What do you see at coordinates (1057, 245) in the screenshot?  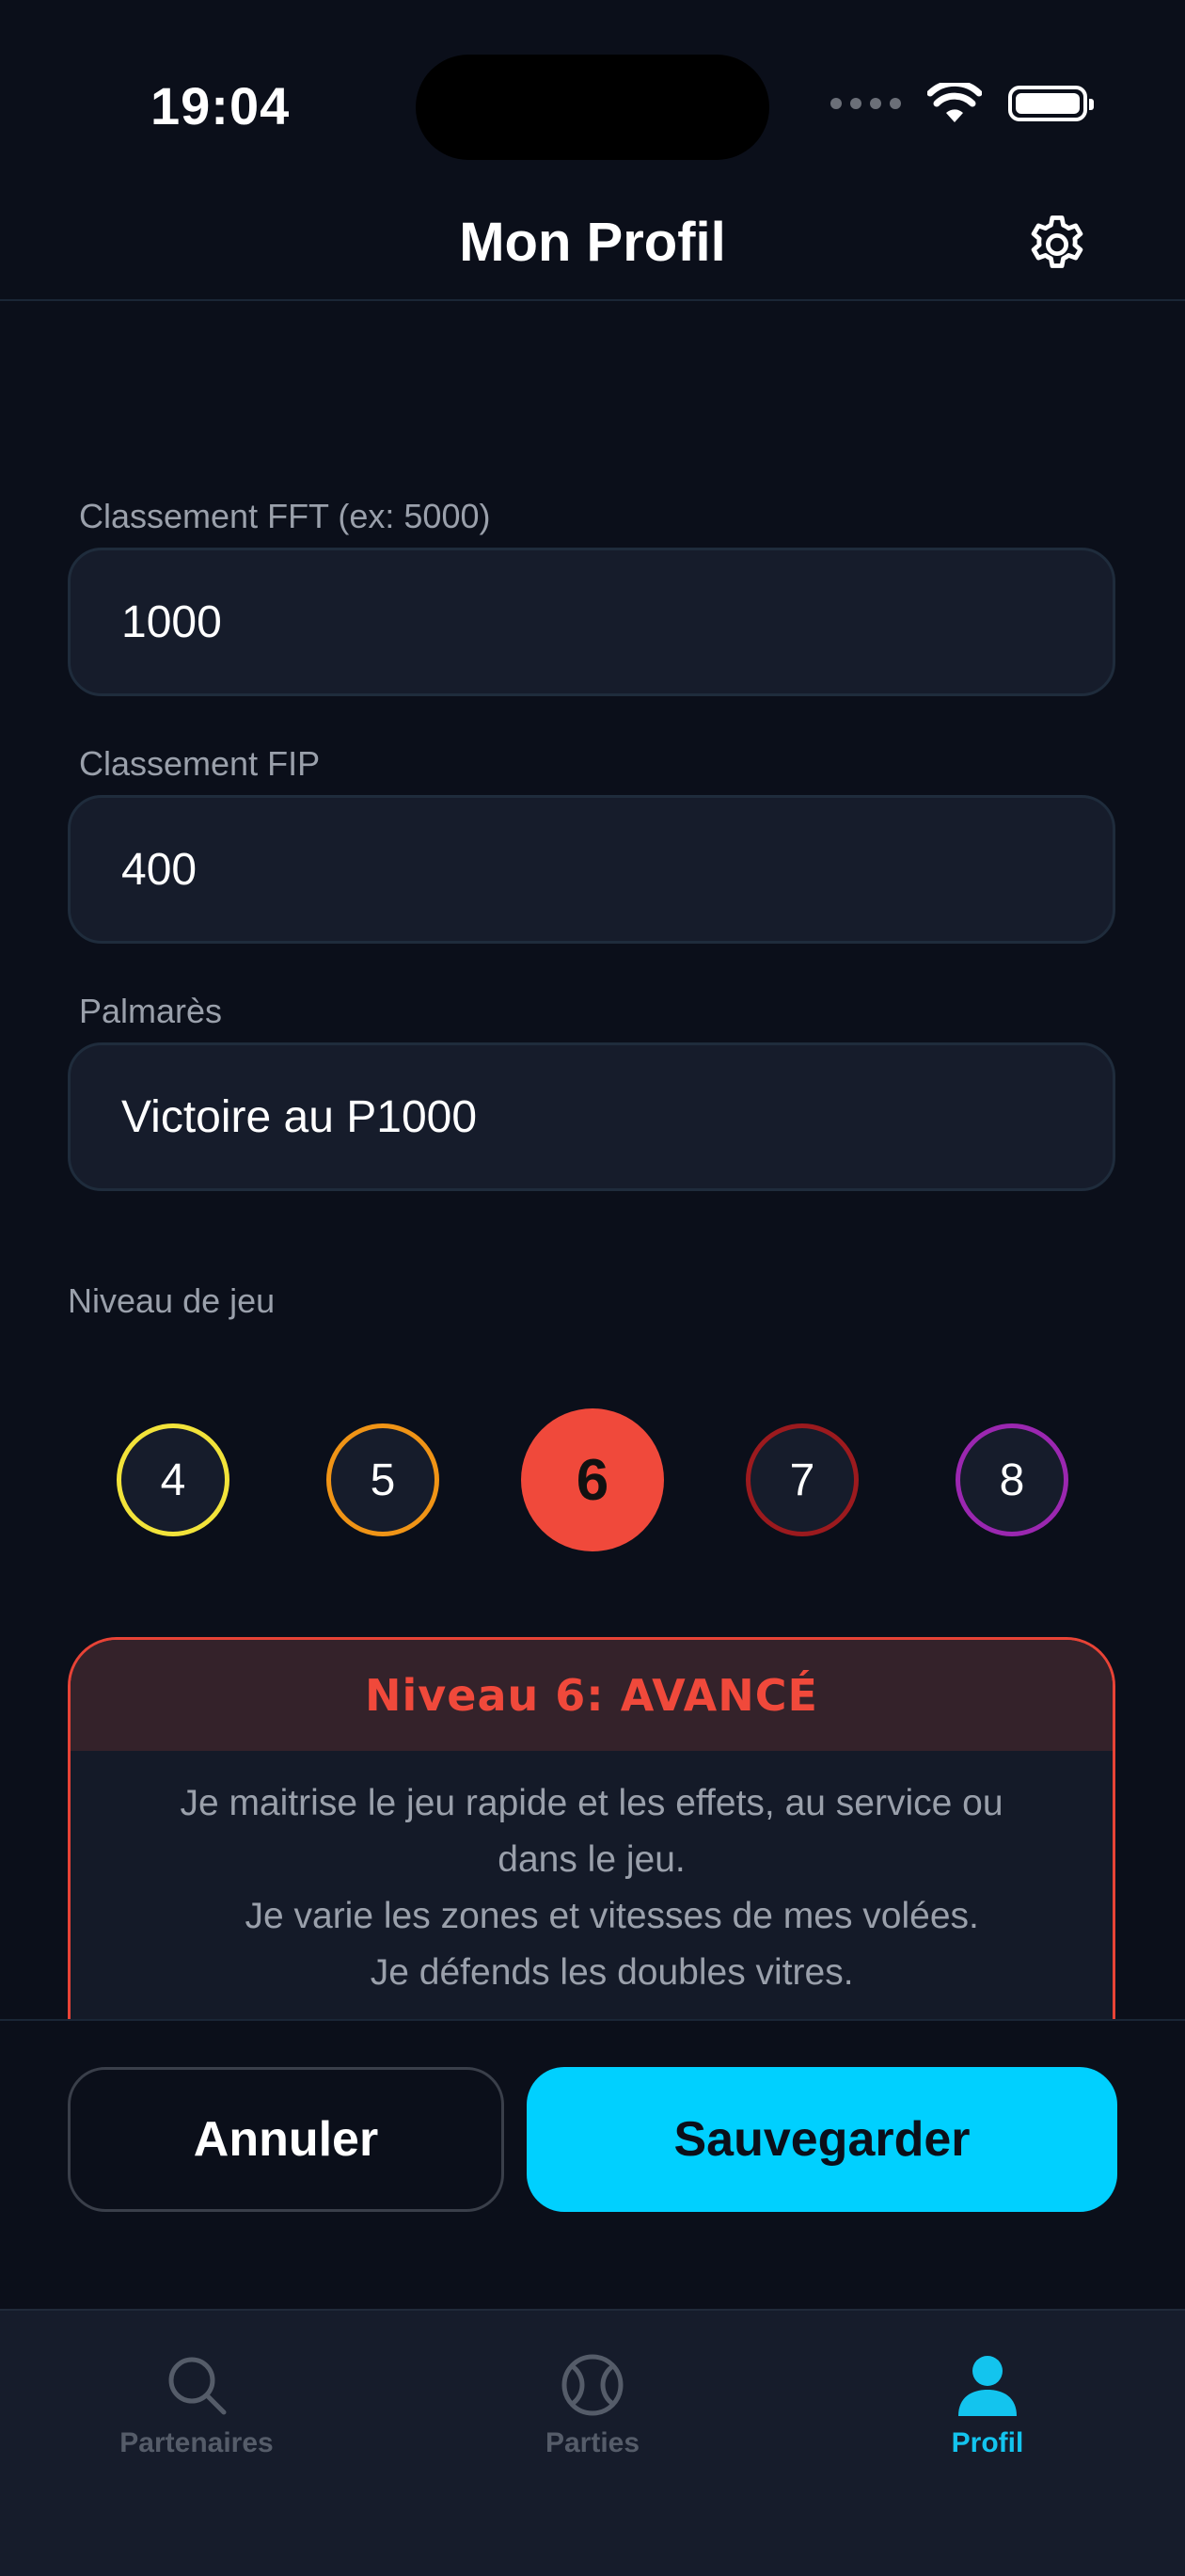 I see `gear-icon` at bounding box center [1057, 245].